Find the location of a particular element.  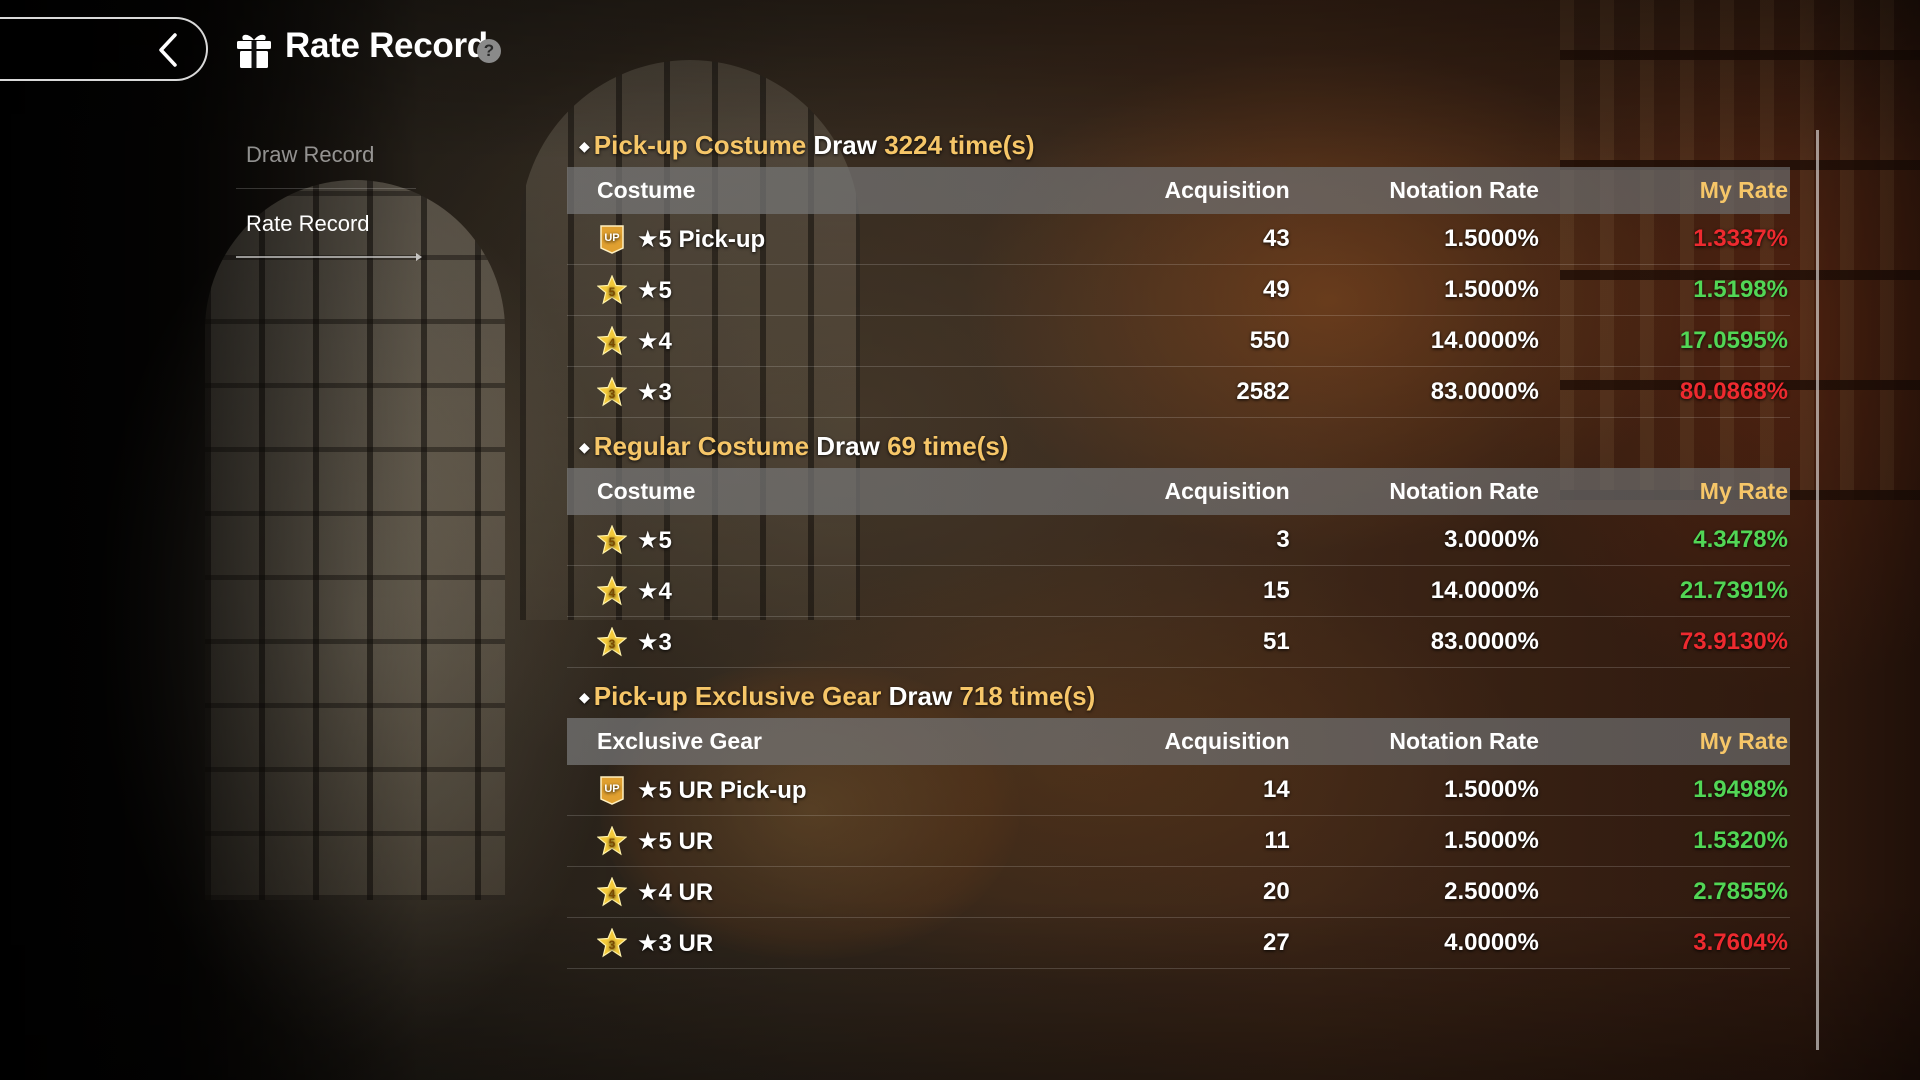

rarity-label: ★5 UR Pick-up is located at coordinates (722, 790).